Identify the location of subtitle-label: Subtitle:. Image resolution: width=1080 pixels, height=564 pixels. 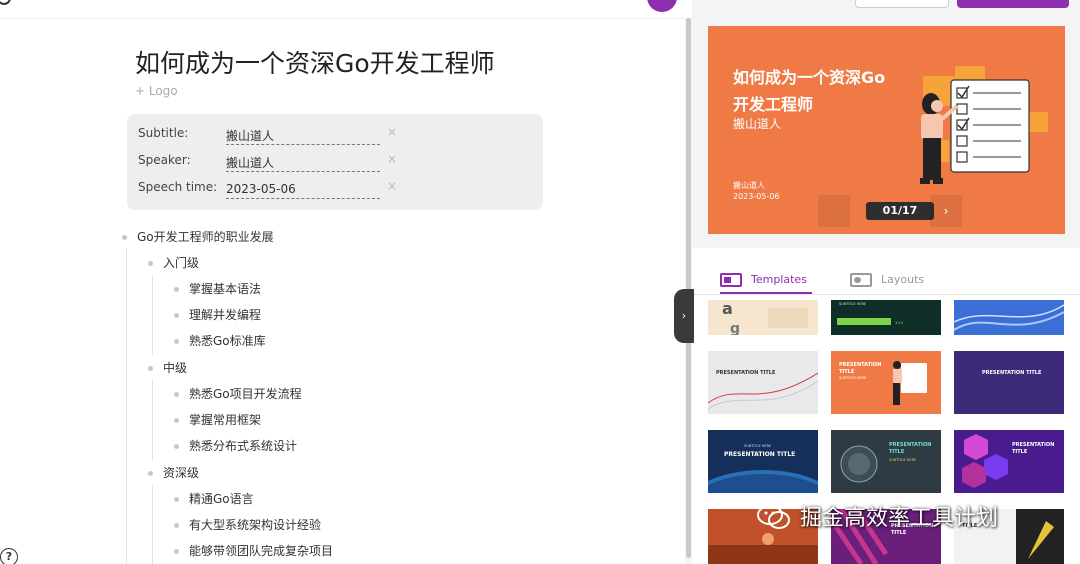
(163, 133).